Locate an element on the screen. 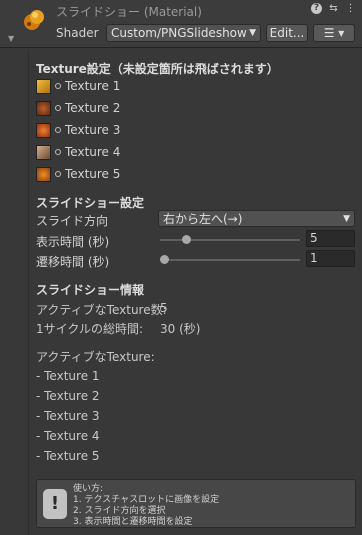 The width and height of the screenshot is (362, 535). texture-slot-3: Texture 3 is located at coordinates (78, 130).